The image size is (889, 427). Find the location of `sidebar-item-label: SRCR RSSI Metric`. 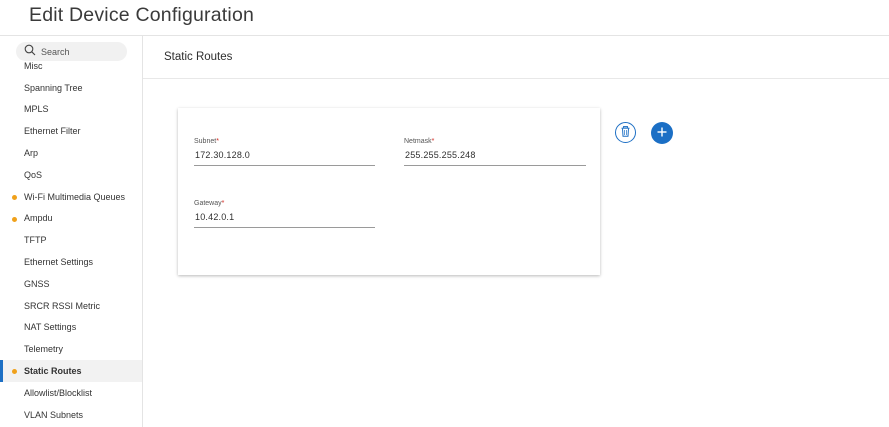

sidebar-item-label: SRCR RSSI Metric is located at coordinates (62, 305).